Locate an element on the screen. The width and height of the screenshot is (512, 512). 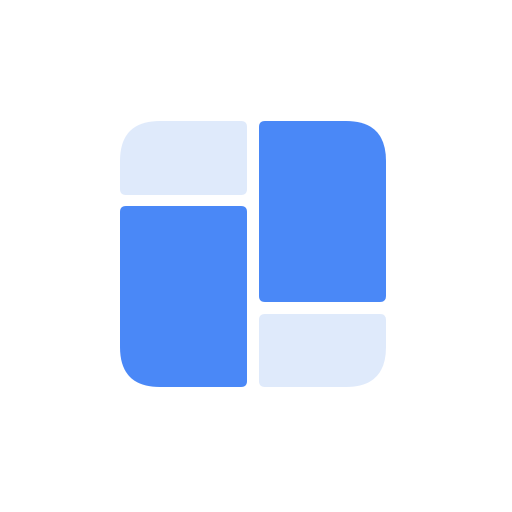
top-right-tile is located at coordinates (322, 211).